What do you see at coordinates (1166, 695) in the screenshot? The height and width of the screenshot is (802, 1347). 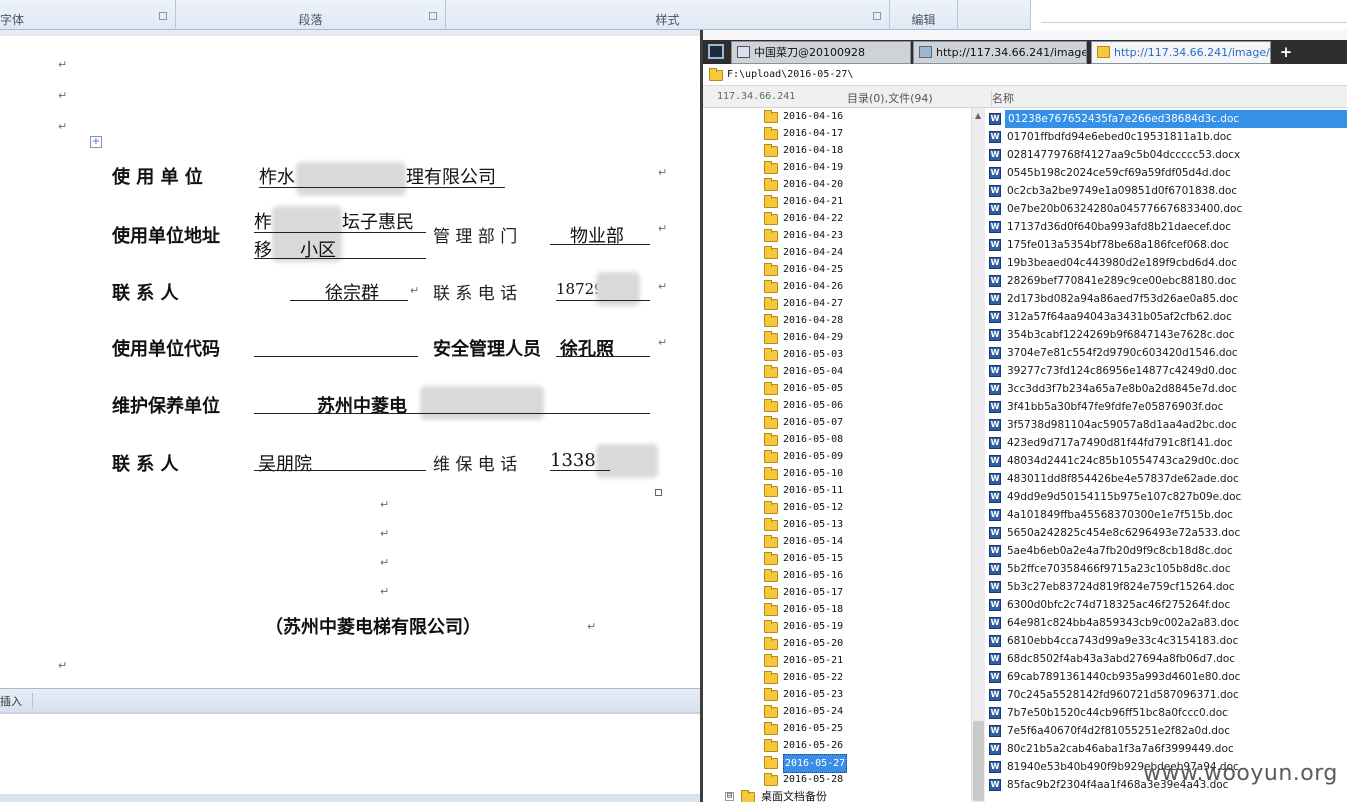 I see `file-row: W 70c245a5528142fd960721d587096371.doc` at bounding box center [1166, 695].